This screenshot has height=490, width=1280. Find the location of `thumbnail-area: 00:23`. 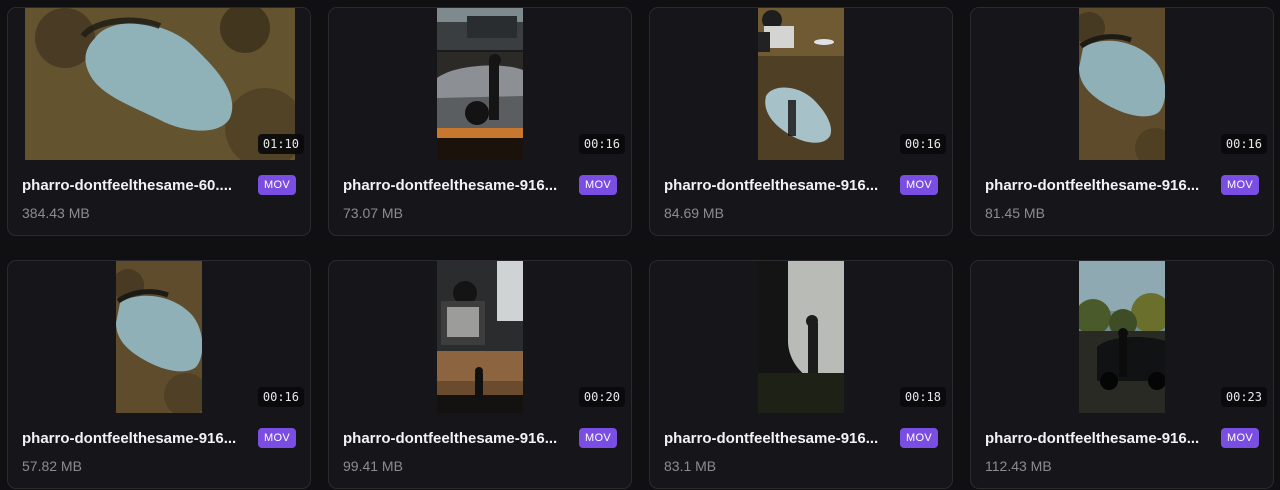

thumbnail-area: 00:23 is located at coordinates (1122, 337).